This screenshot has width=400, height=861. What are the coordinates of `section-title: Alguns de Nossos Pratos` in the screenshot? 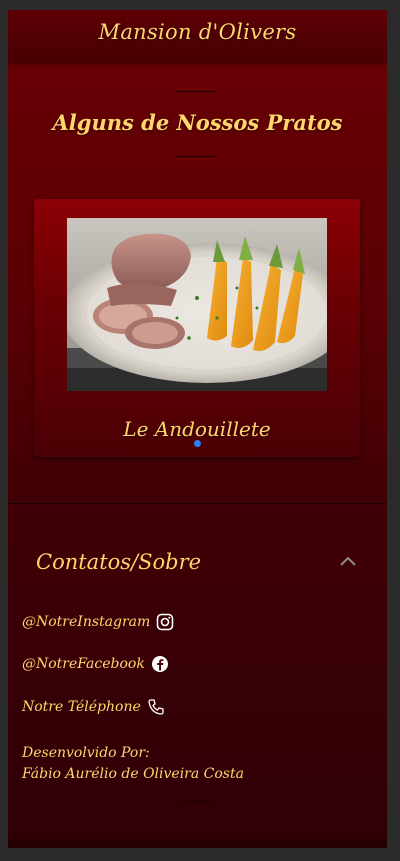 It's located at (197, 122).